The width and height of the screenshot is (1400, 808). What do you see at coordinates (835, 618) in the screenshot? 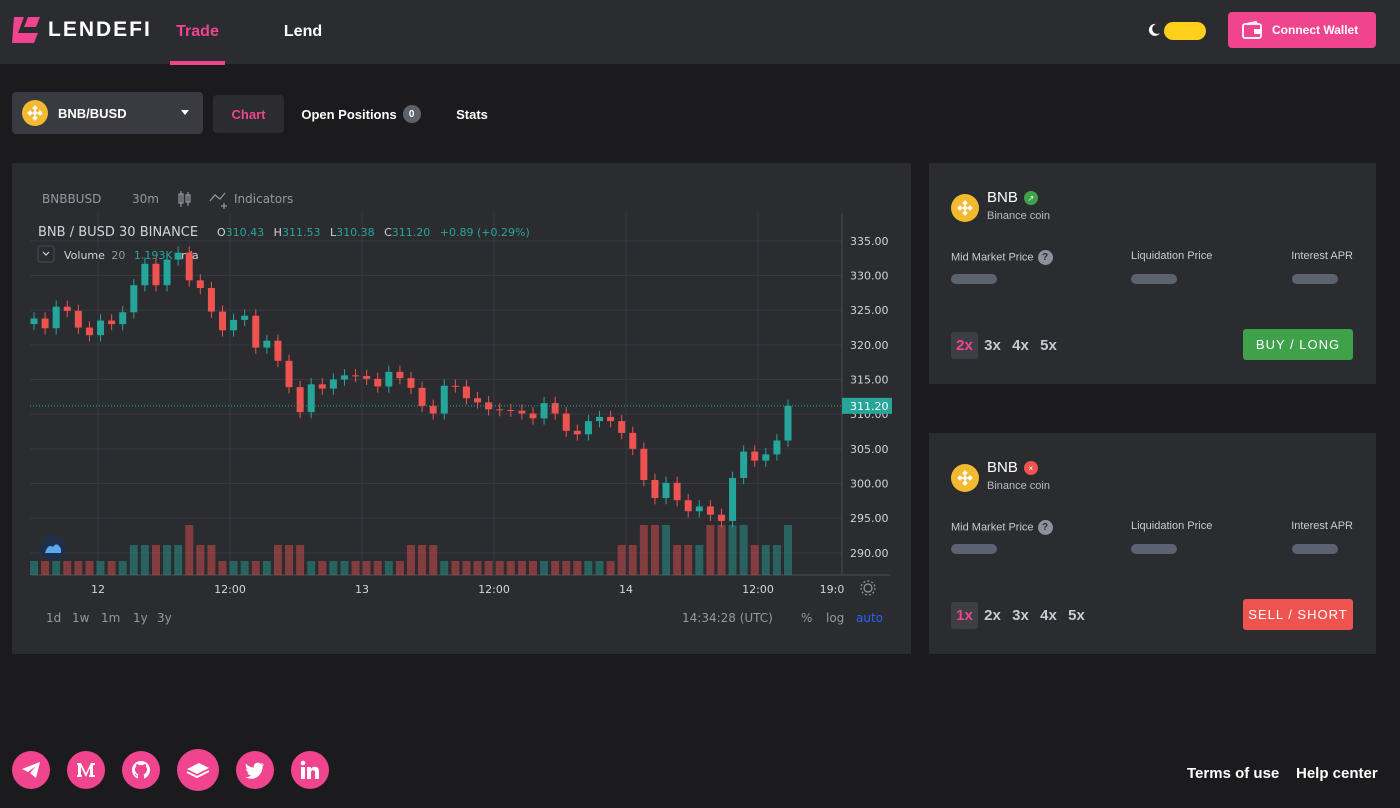
I see `scale-log: log` at bounding box center [835, 618].